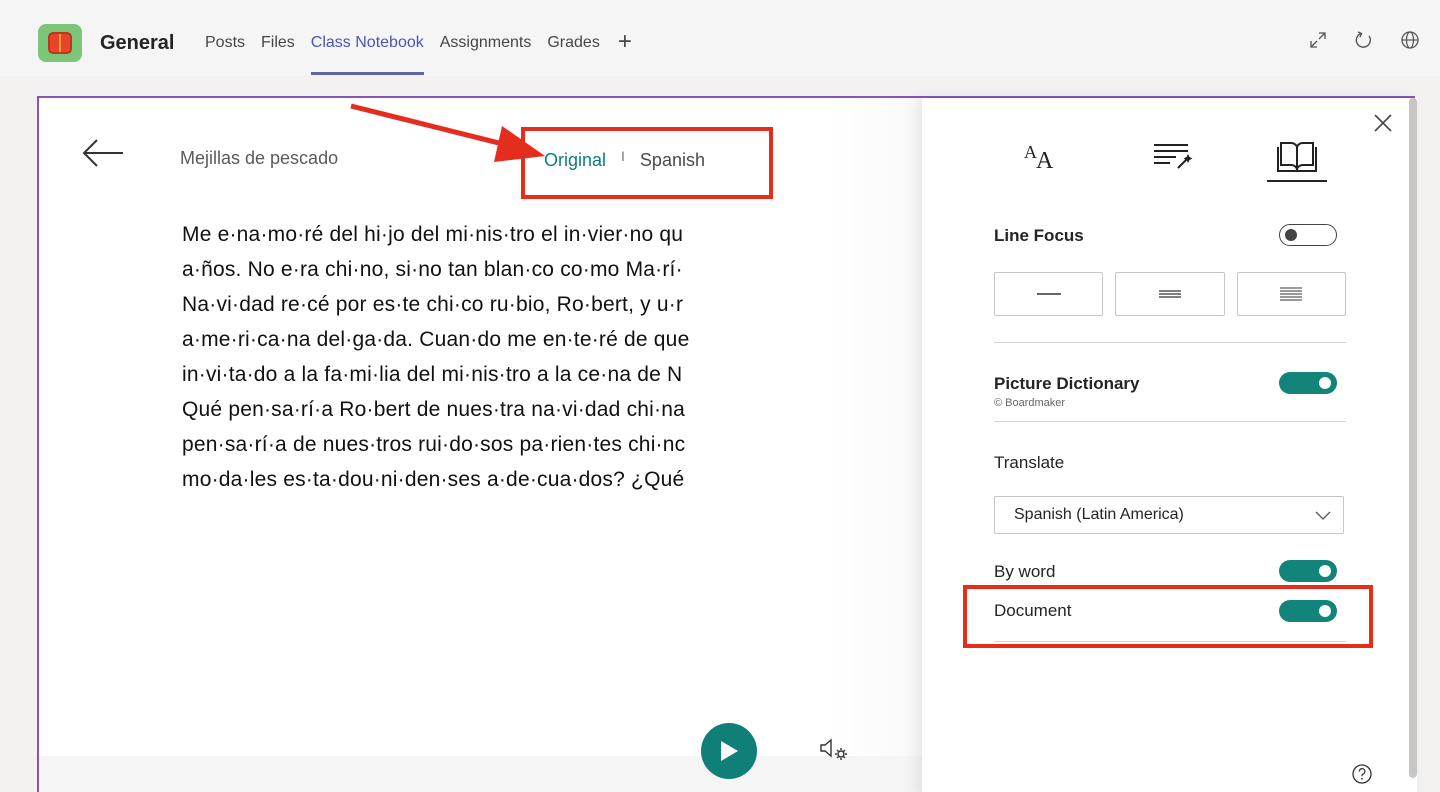  Describe the element at coordinates (447, 132) in the screenshot. I see `annotation-arrow-icon` at that location.